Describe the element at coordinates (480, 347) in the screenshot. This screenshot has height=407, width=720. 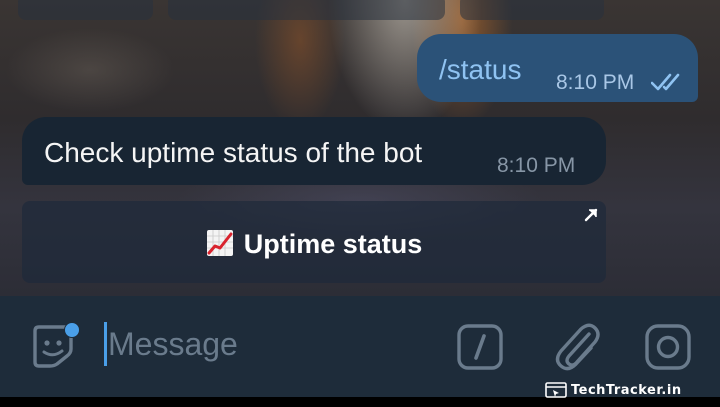
I see `bot-commands-icon` at that location.